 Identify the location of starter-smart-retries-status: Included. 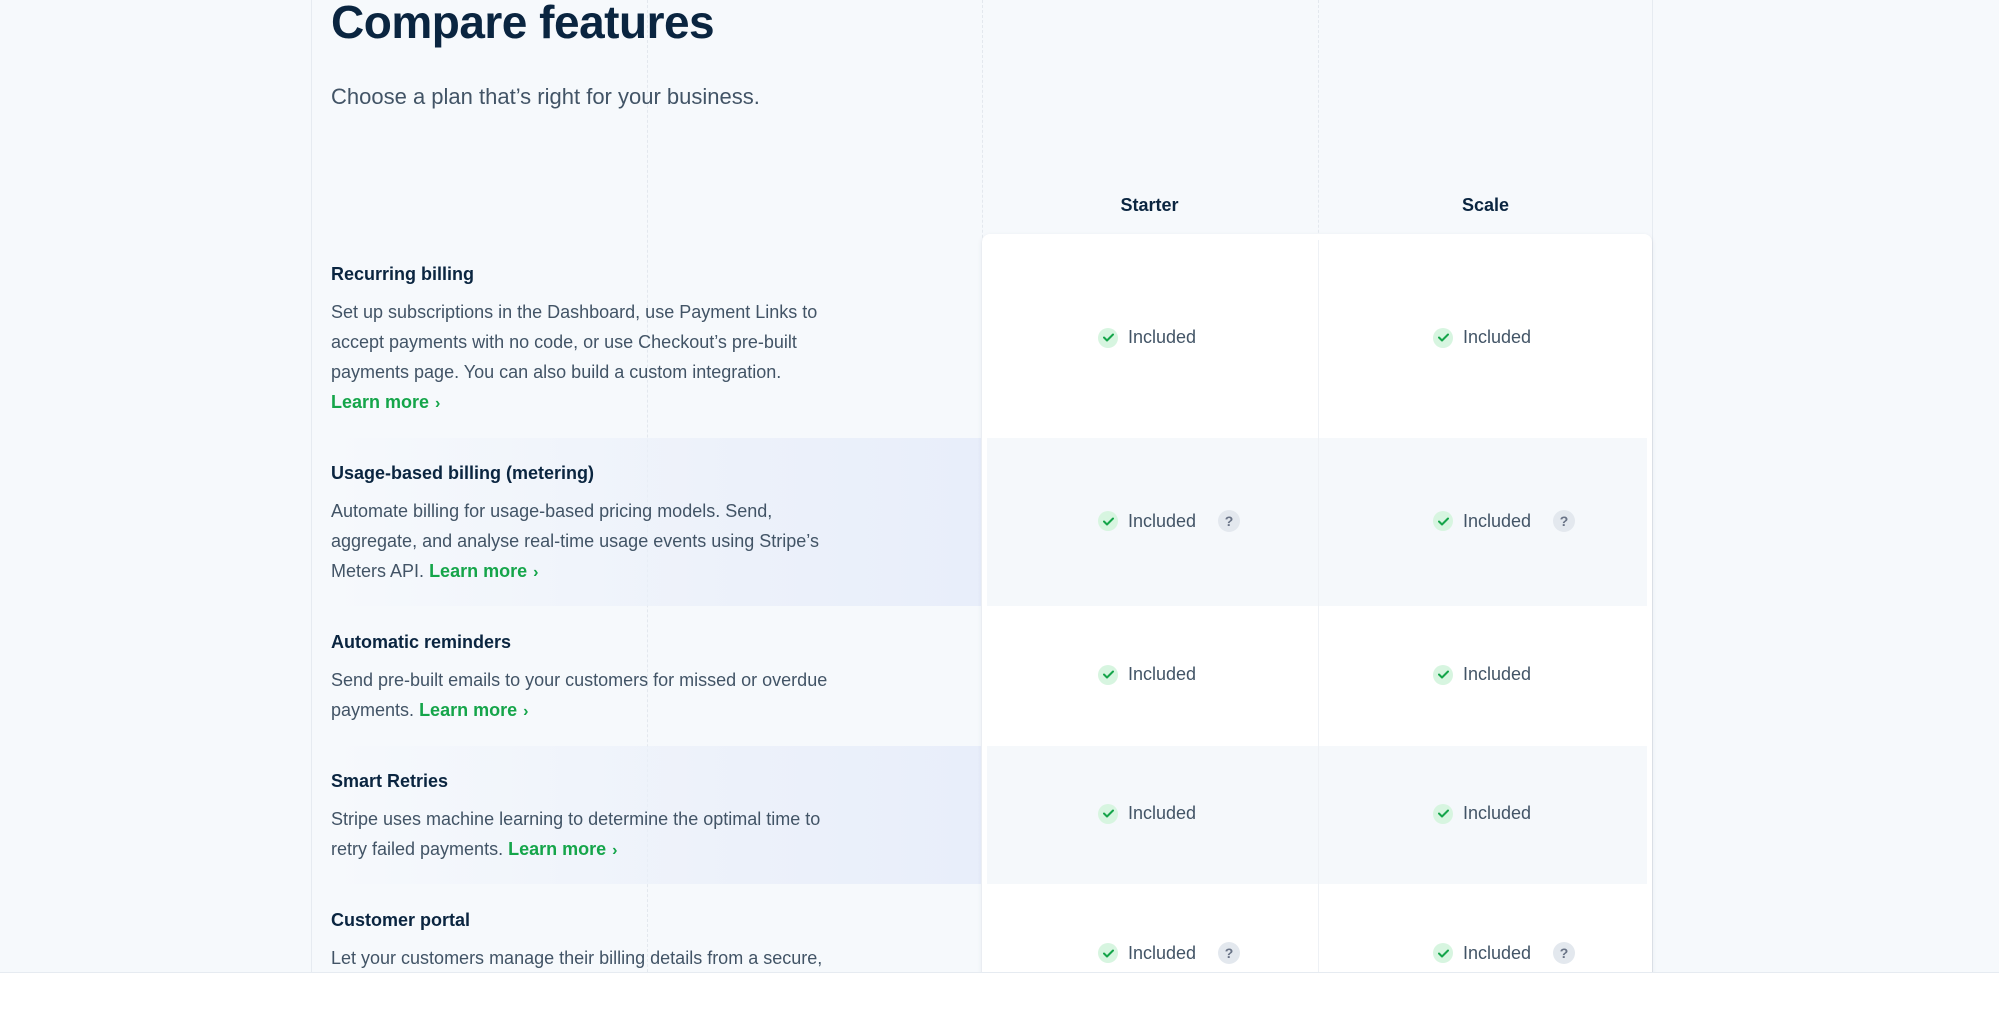
(1147, 813).